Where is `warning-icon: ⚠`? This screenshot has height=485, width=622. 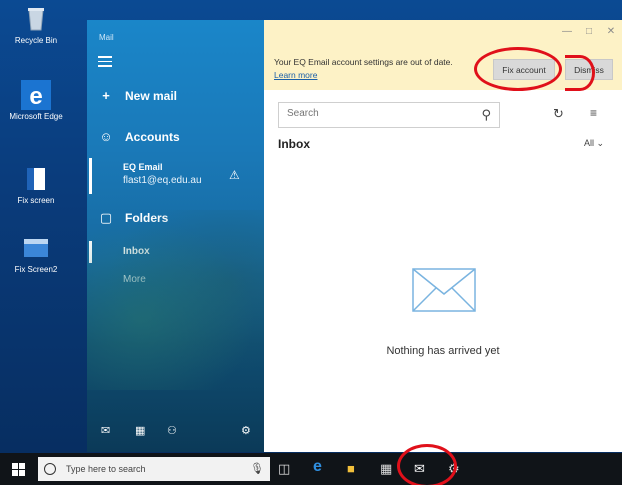
warning-icon: ⚠ is located at coordinates (234, 175).